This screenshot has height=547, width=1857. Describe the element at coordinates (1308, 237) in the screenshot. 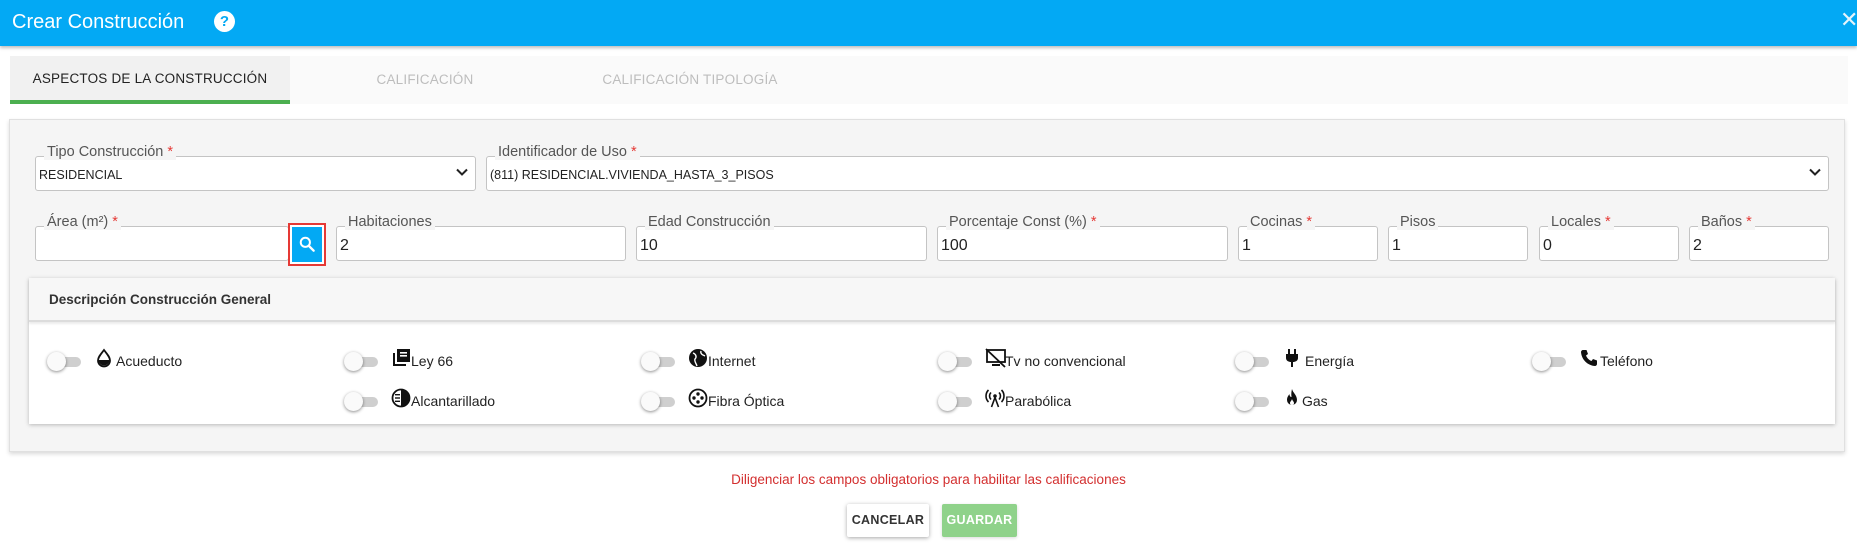

I see `cocinas-input: Cocinas * 1` at that location.